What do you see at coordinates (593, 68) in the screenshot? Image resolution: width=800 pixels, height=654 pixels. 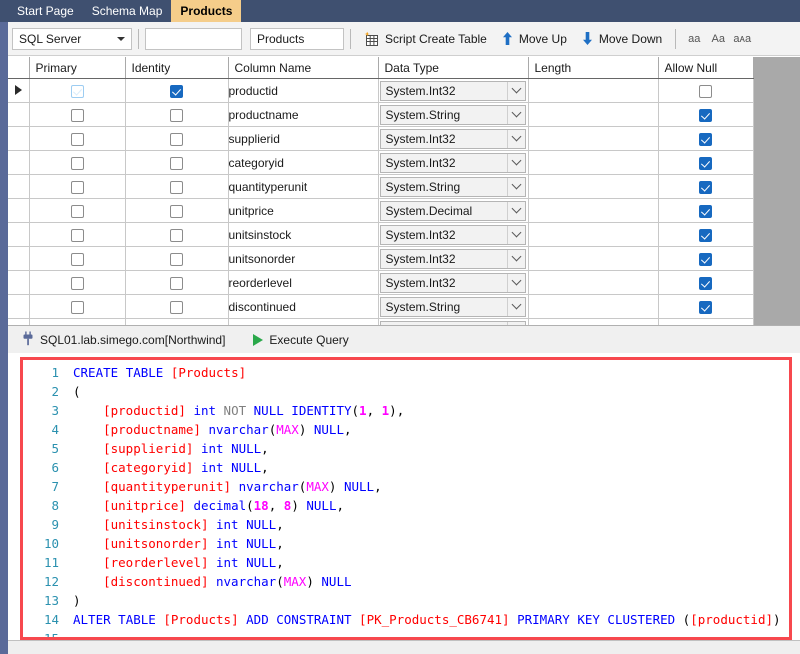 I see `column-header-length: Length` at bounding box center [593, 68].